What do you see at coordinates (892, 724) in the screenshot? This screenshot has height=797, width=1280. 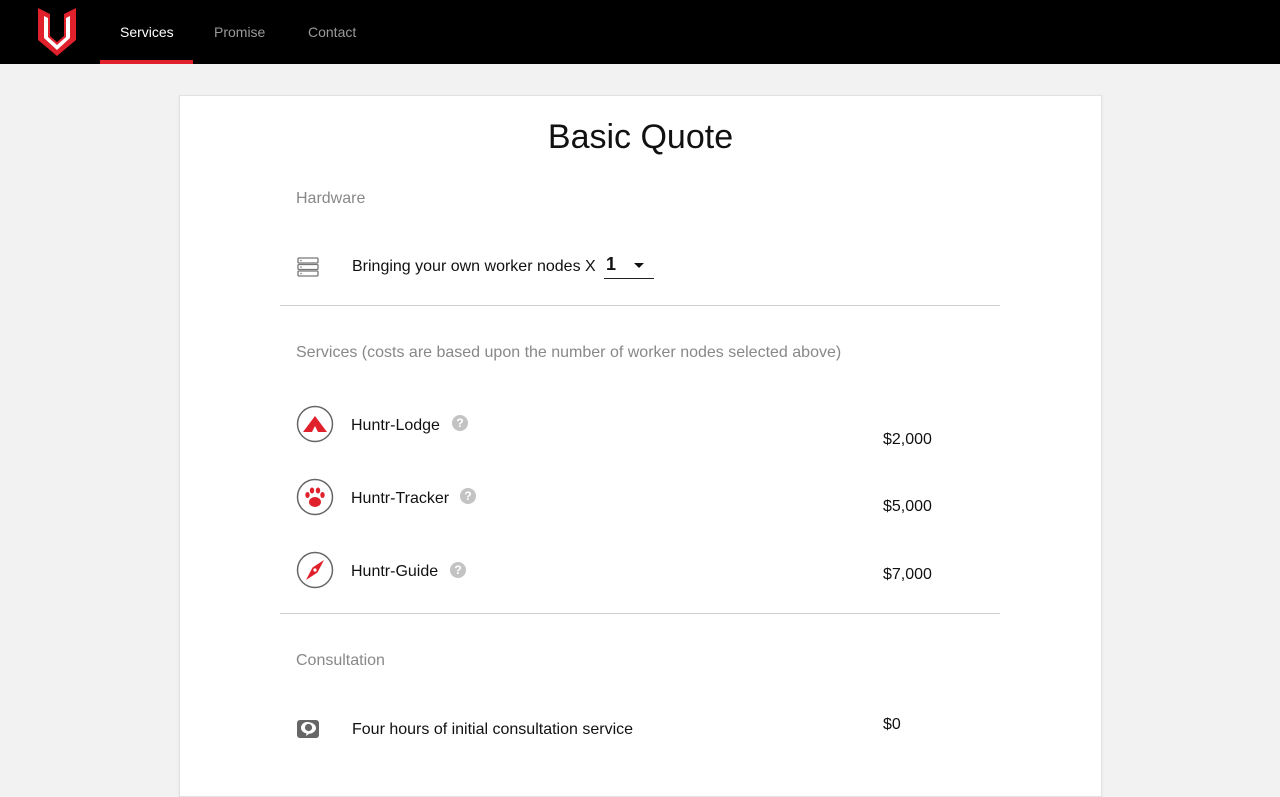 I see `consultation-price: $0` at bounding box center [892, 724].